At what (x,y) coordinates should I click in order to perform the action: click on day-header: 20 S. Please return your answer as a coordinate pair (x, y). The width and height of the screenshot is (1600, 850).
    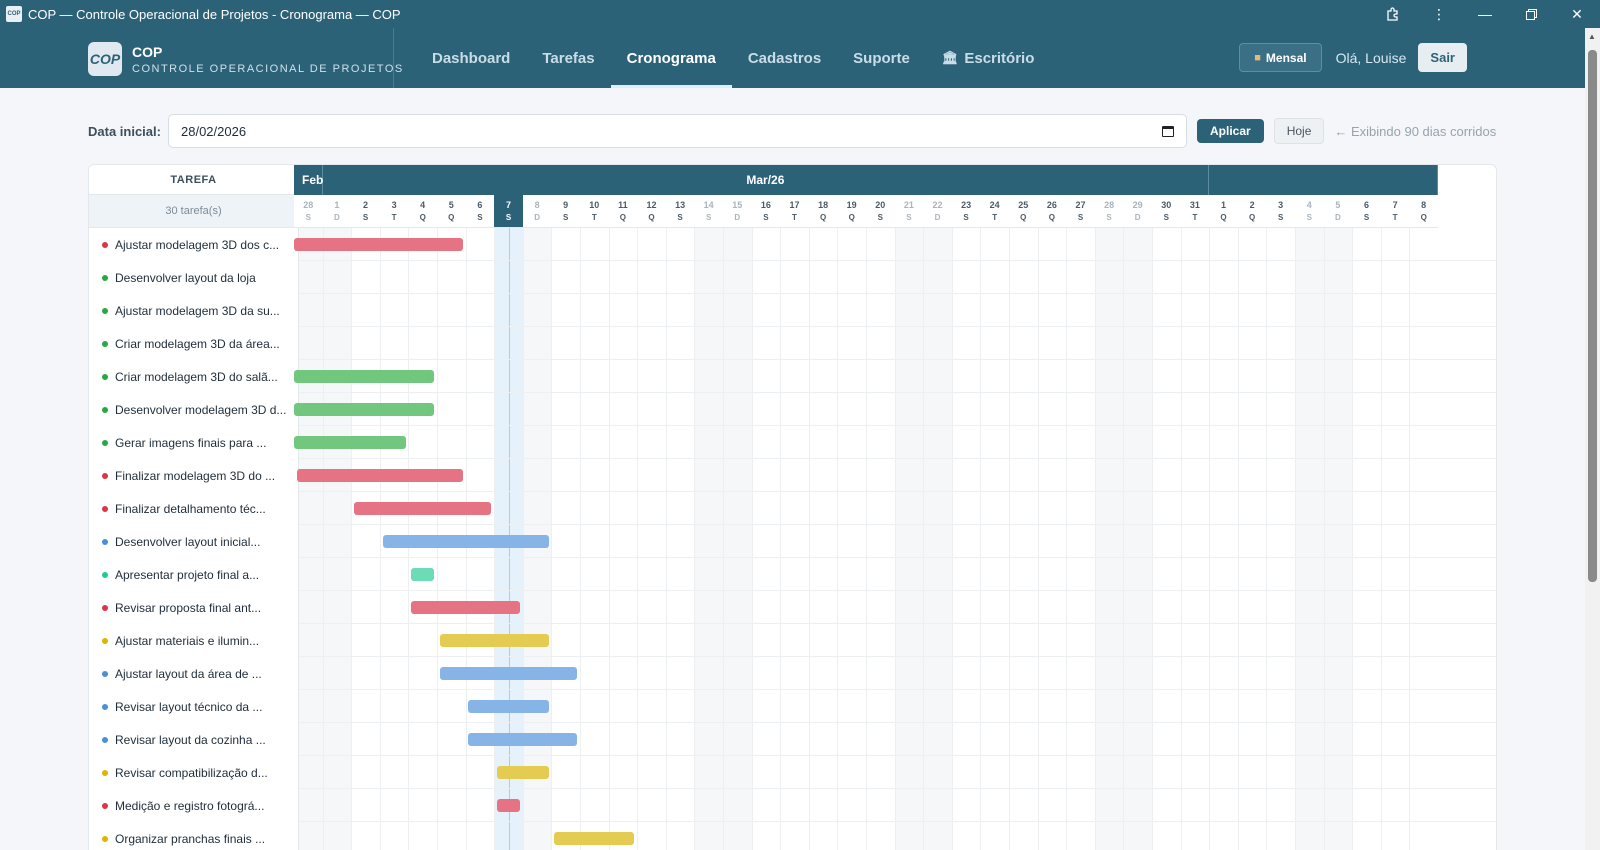
    Looking at the image, I should click on (880, 211).